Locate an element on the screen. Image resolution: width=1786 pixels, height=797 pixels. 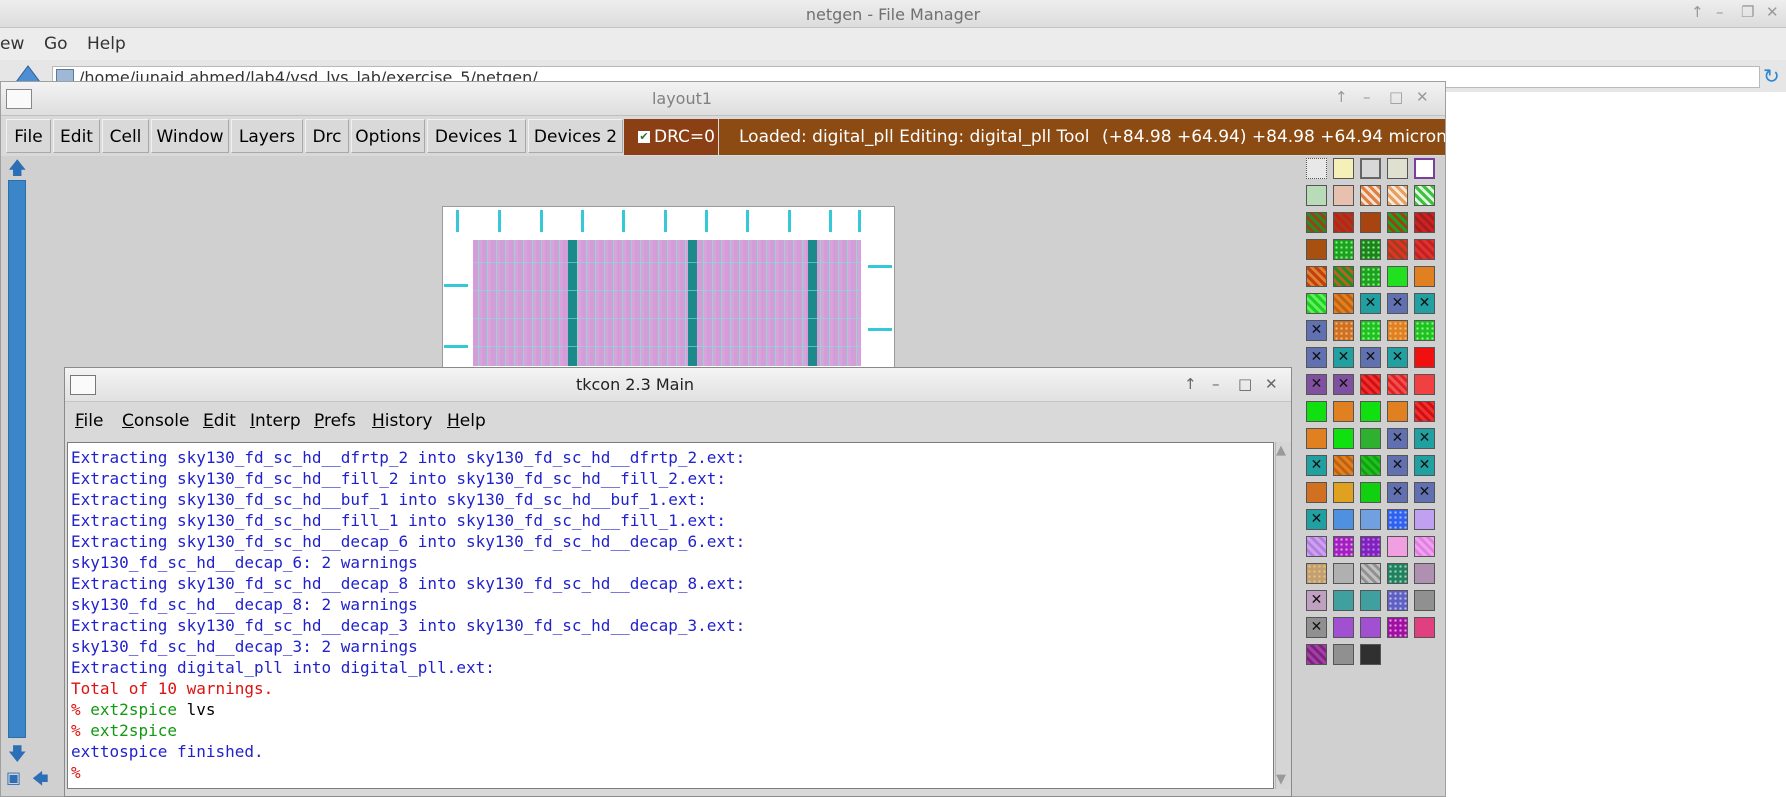
layout-menu-cell: Cell is located at coordinates (125, 136).